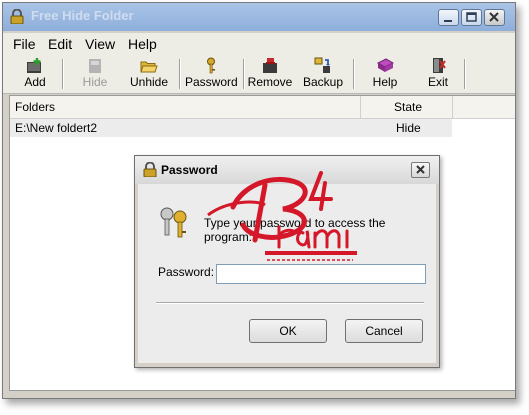 The image size is (529, 415). I want to click on backup-label: Backup, so click(323, 82).